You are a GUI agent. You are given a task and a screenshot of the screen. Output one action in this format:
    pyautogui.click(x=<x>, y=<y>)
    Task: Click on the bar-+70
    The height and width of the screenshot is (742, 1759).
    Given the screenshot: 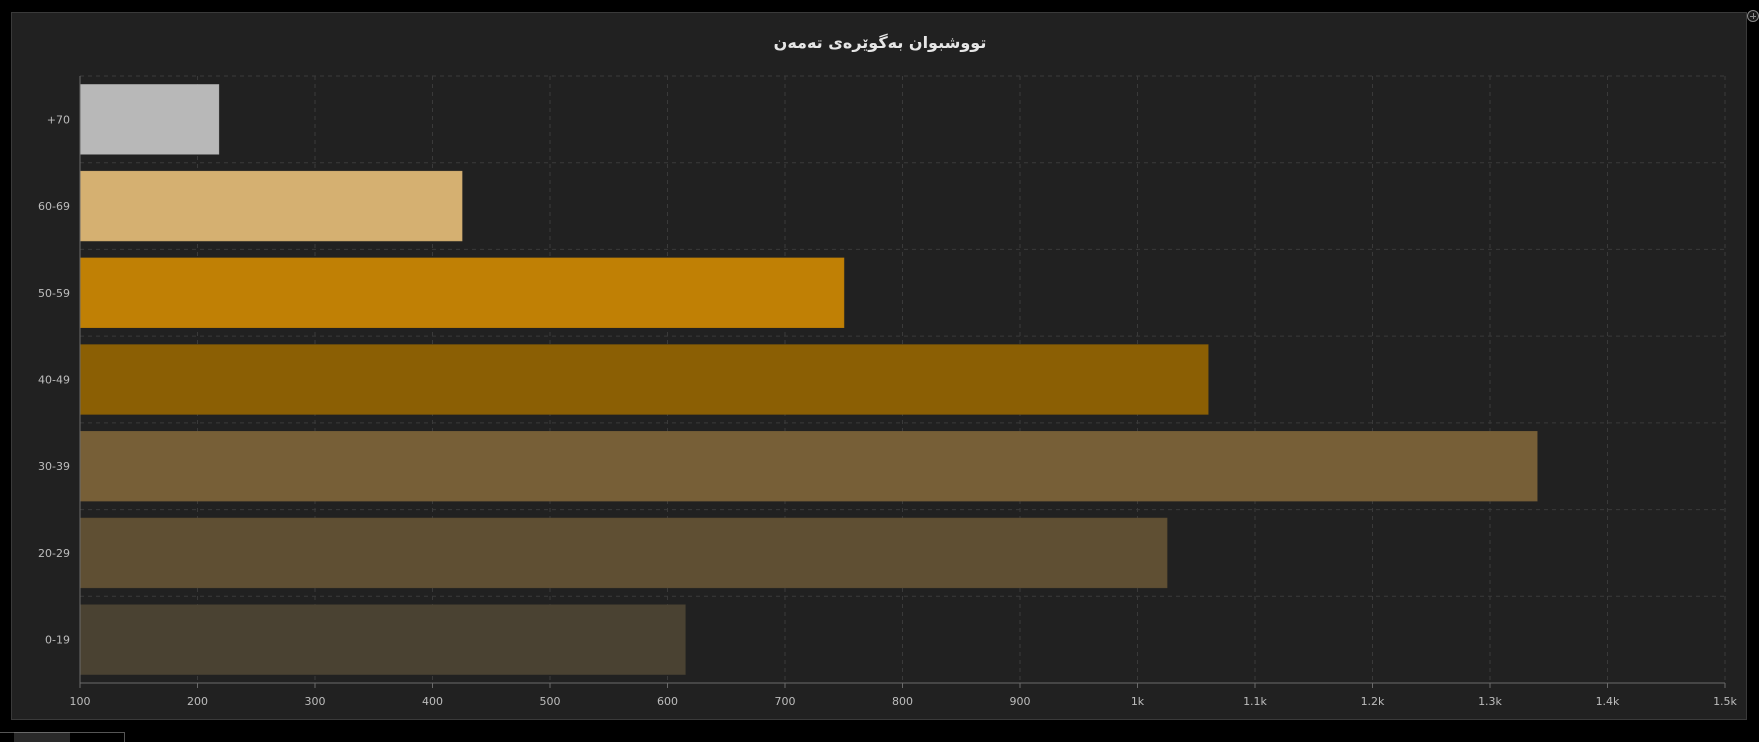 What is the action you would take?
    pyautogui.click(x=149, y=119)
    